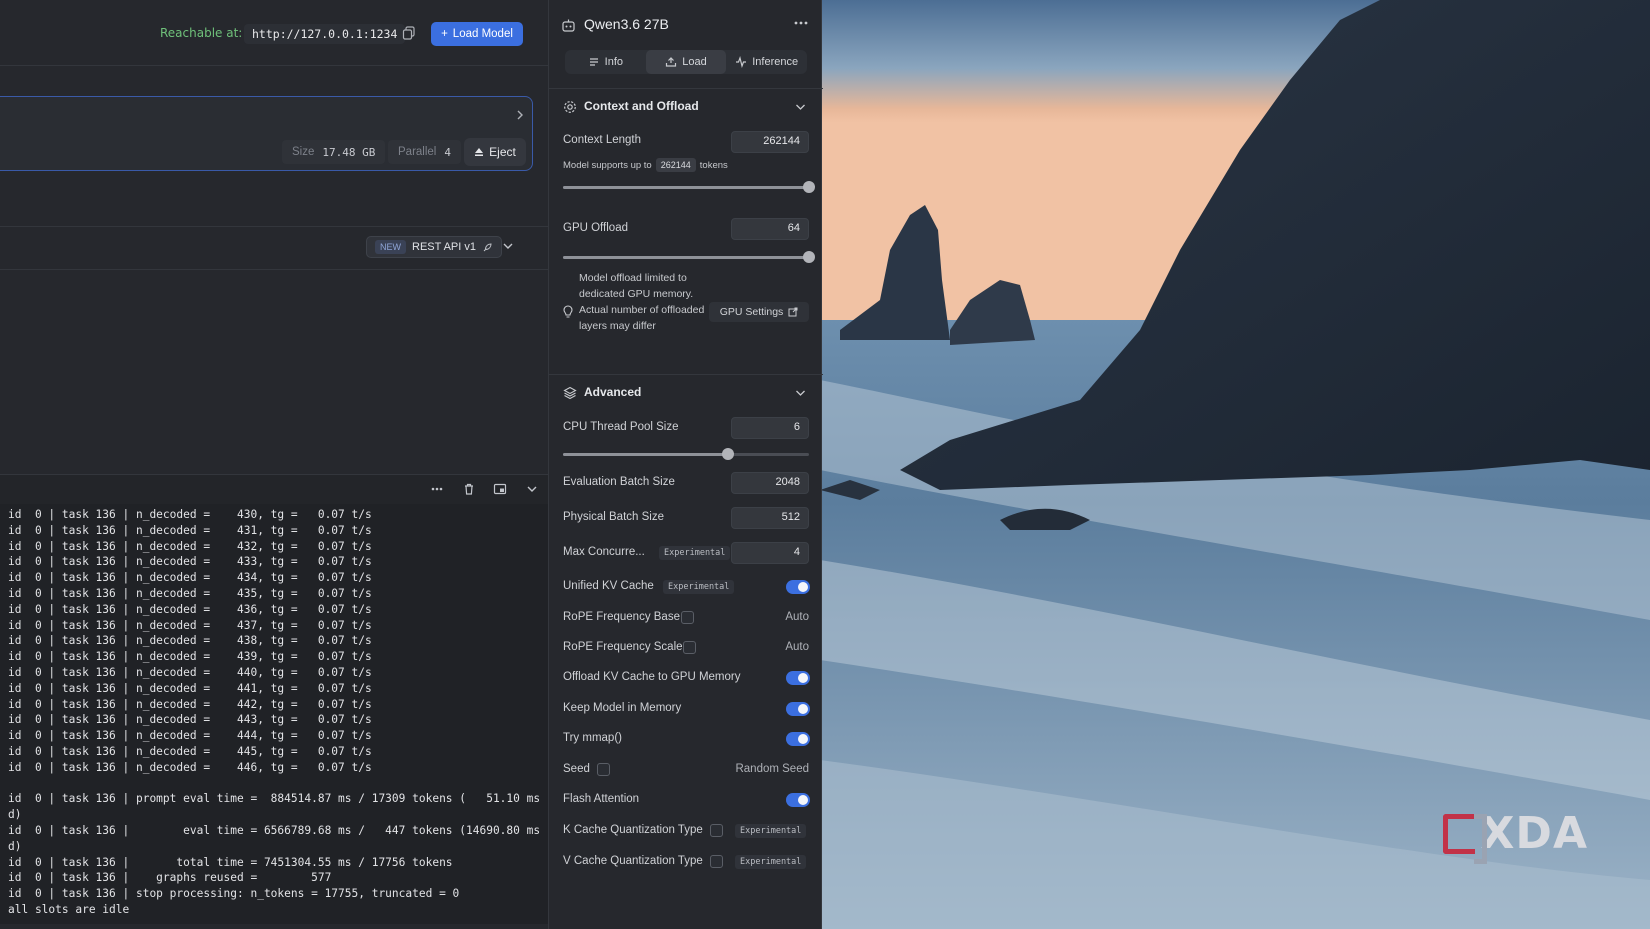 The width and height of the screenshot is (1650, 929). Describe the element at coordinates (798, 739) in the screenshot. I see `mmap-toggle` at that location.